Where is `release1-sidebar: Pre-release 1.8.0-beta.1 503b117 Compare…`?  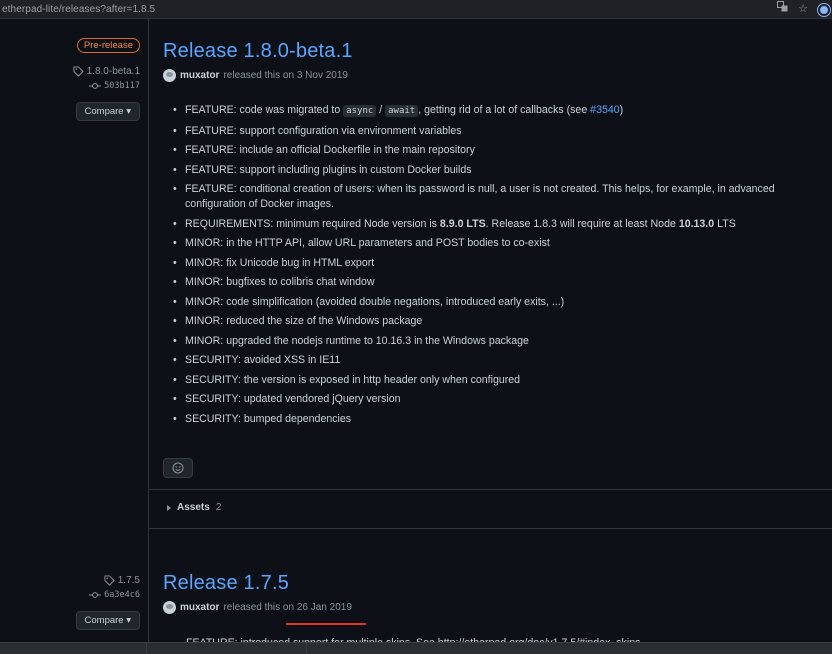
release1-sidebar: Pre-release 1.8.0-beta.1 503b117 Compare… is located at coordinates (106, 79).